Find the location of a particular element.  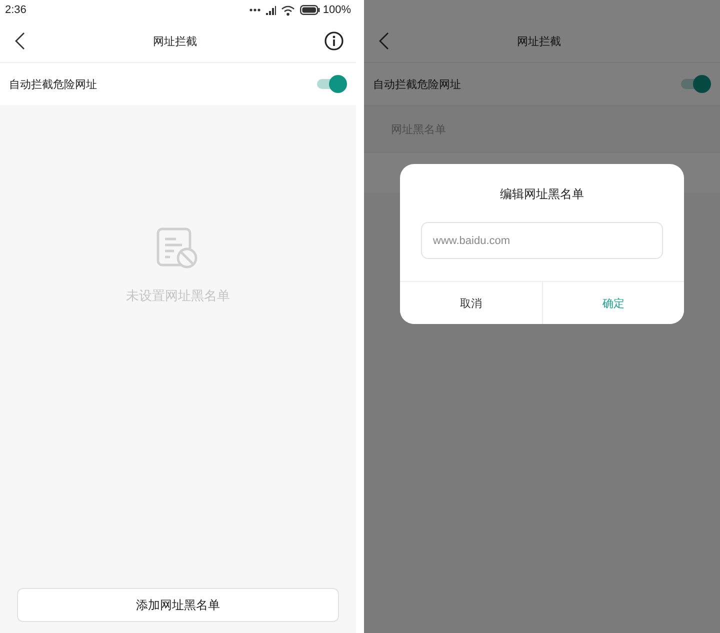

url-input-field: www.baidu.com is located at coordinates (542, 240).